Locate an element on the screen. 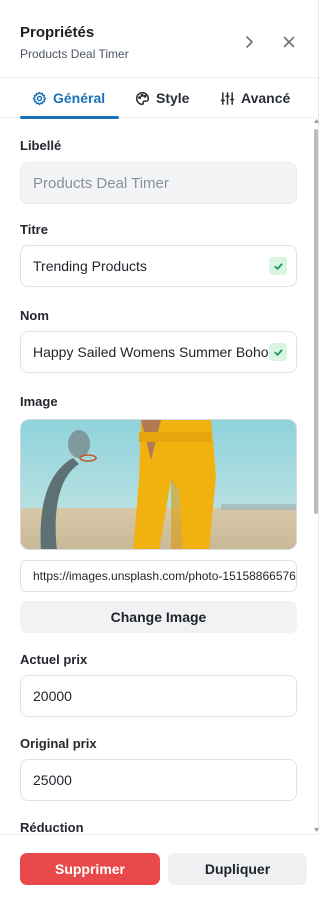 This screenshot has width=320, height=899. product-photo is located at coordinates (158, 484).